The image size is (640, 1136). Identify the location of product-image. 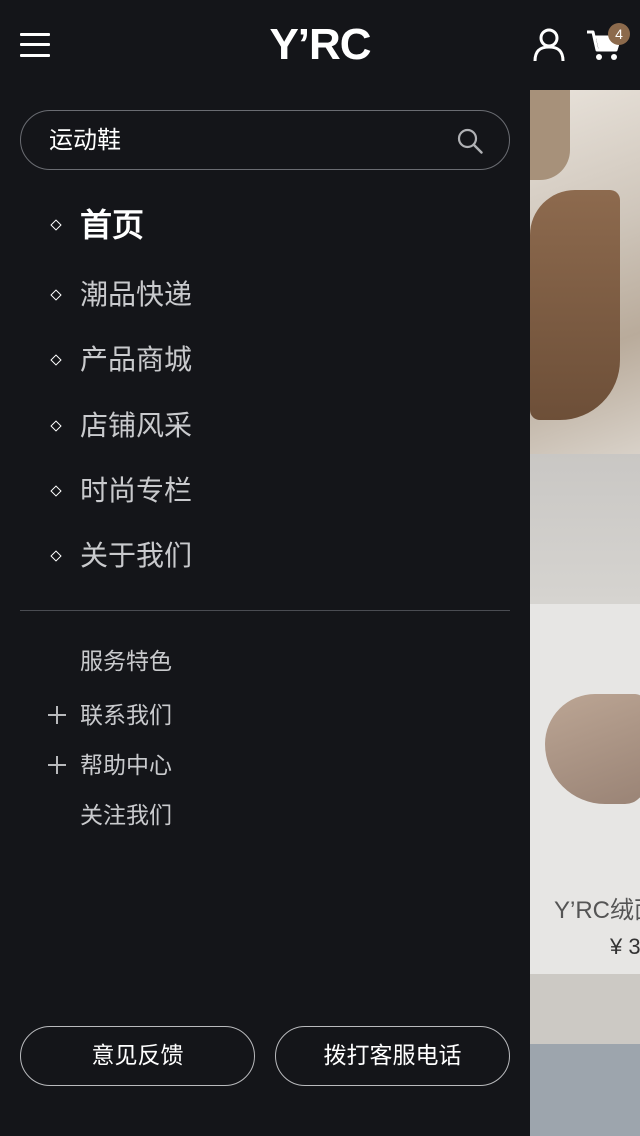
(592, 749).